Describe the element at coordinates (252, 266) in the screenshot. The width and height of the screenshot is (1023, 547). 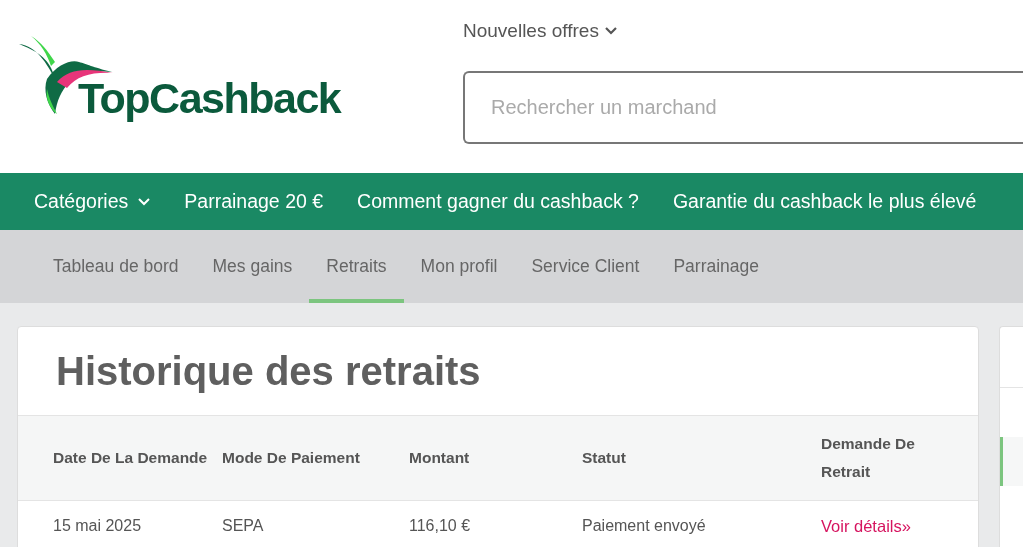
I see `account-tab: Mes gains` at that location.